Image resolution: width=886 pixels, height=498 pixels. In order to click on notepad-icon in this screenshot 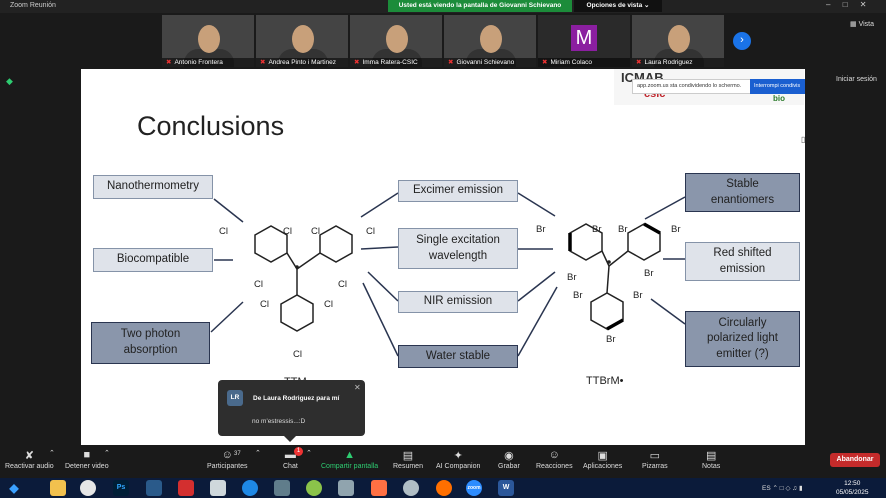, I will do `click(218, 488)`.